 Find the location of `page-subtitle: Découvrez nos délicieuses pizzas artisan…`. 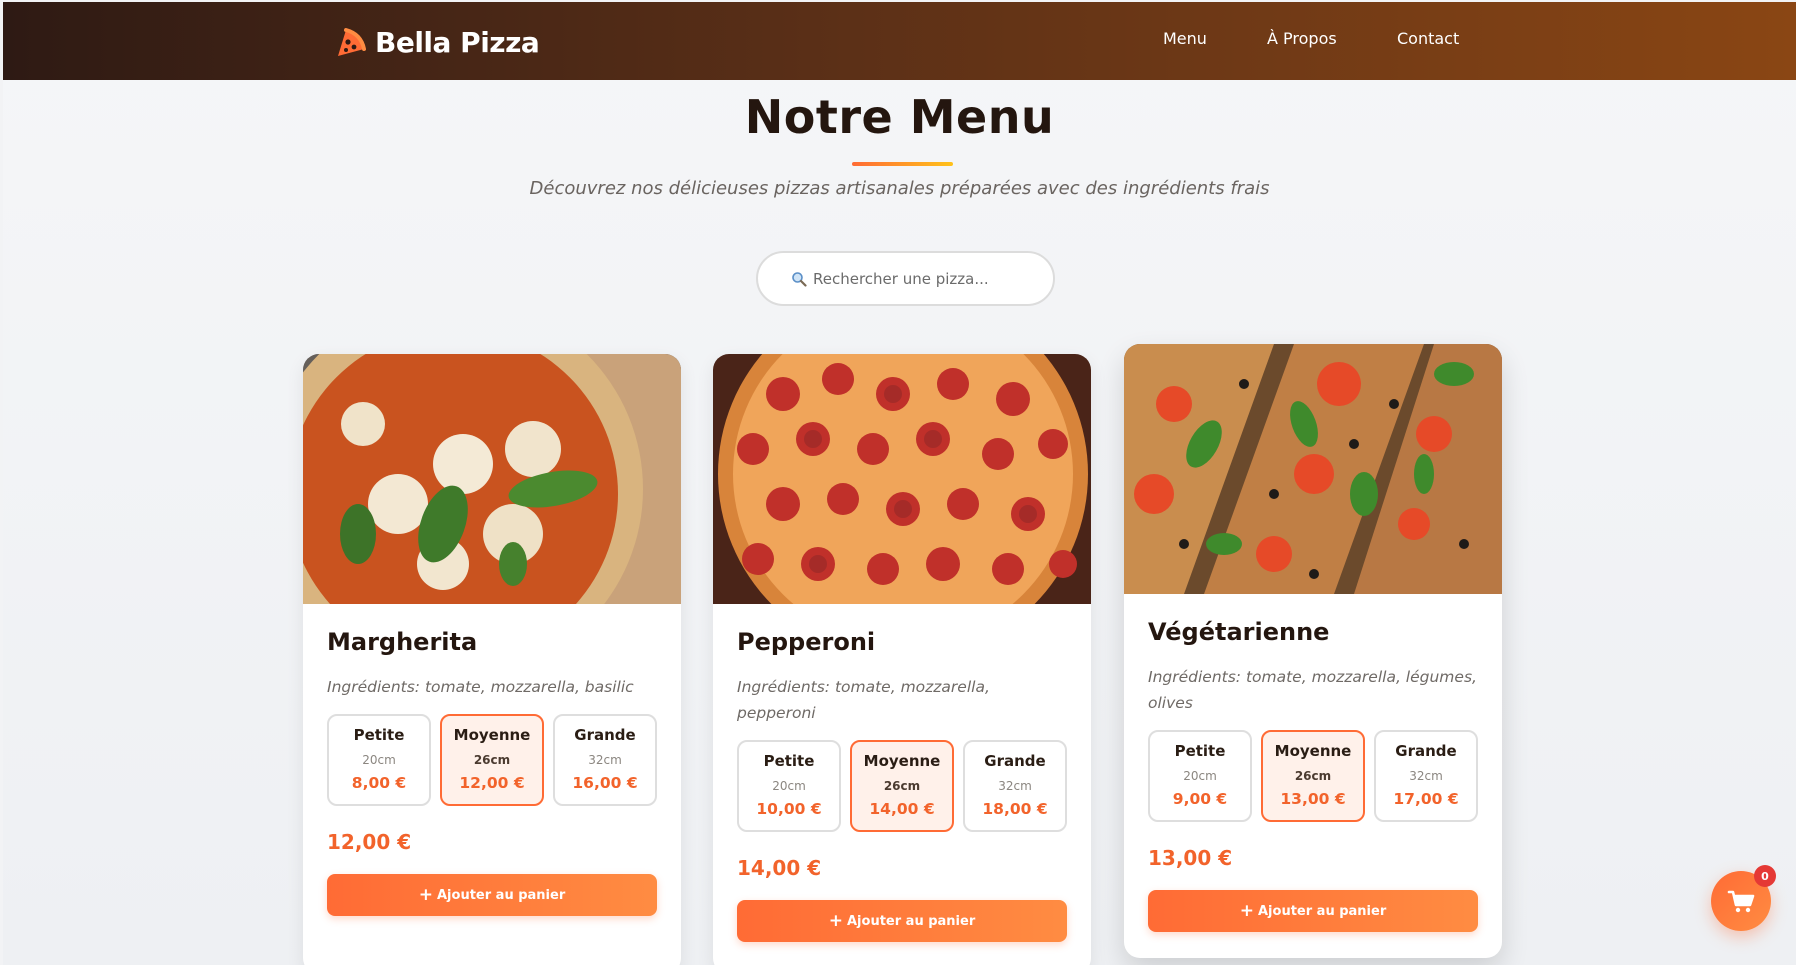

page-subtitle: Découvrez nos délicieuses pizzas artisan… is located at coordinates (899, 188).